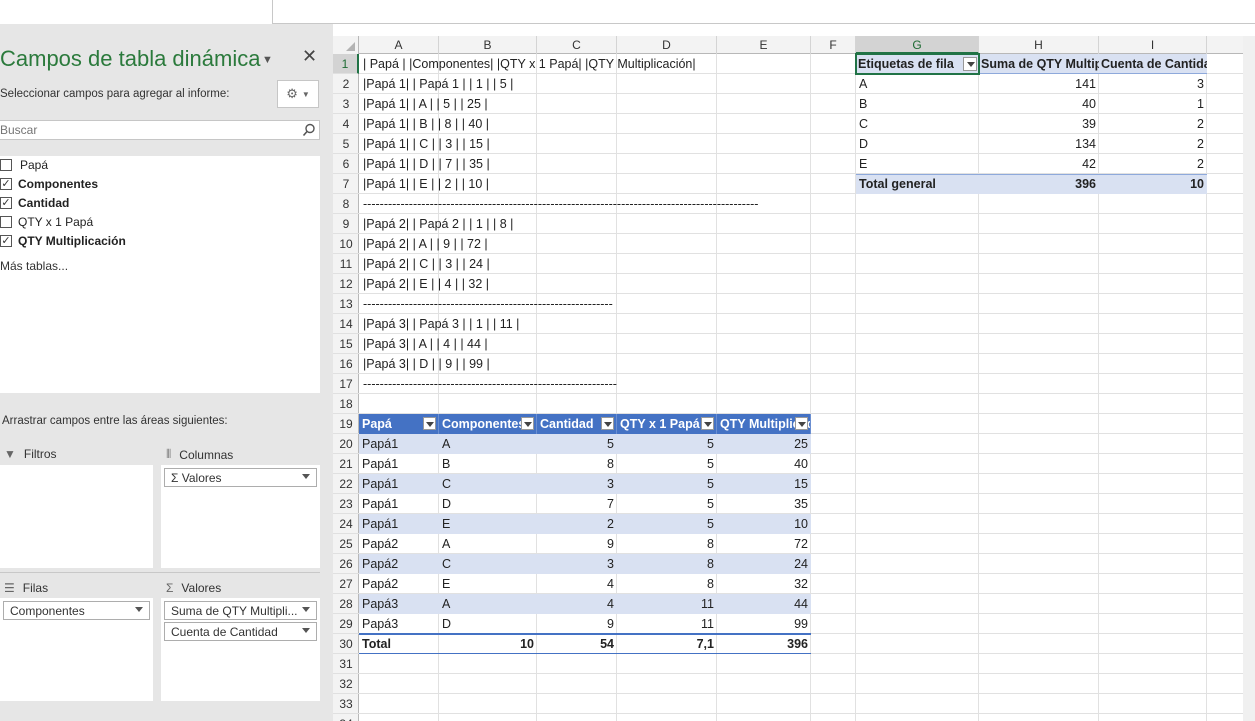 The width and height of the screenshot is (1255, 721). What do you see at coordinates (346, 564) in the screenshot?
I see `row-header-26: 26` at bounding box center [346, 564].